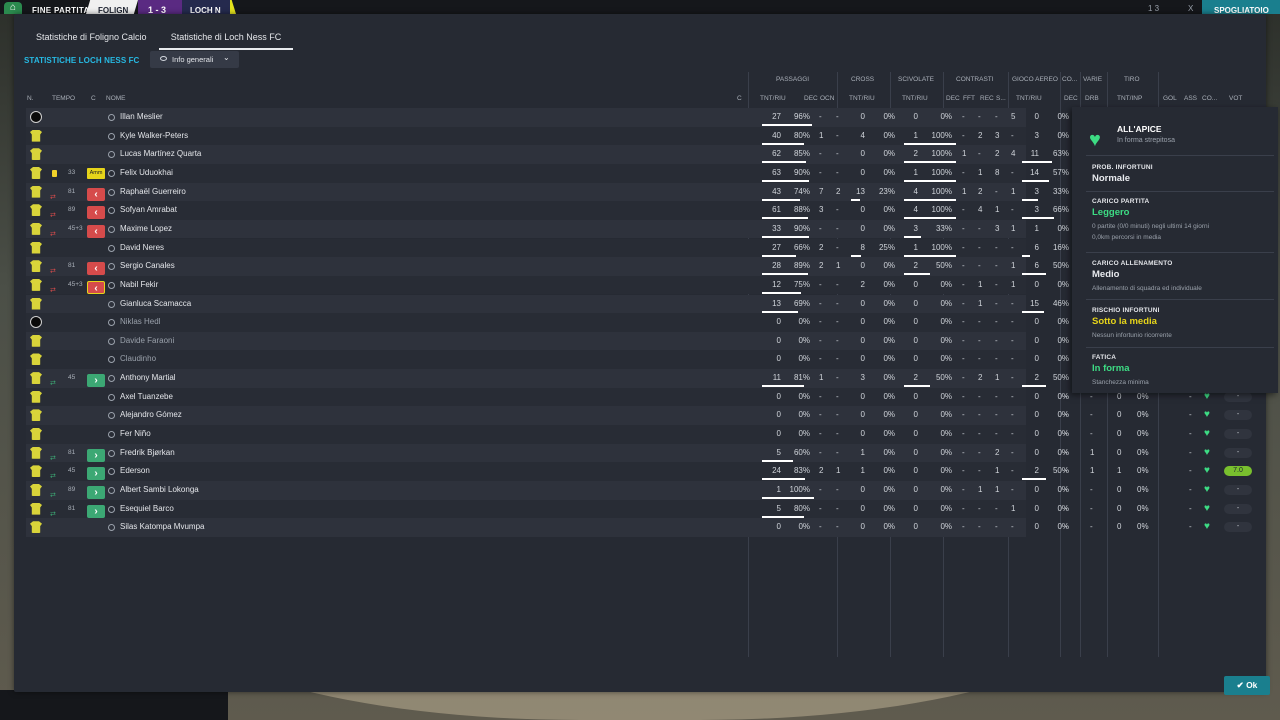  What do you see at coordinates (151, 415) in the screenshot?
I see `player-name: Alejandro Gómez` at bounding box center [151, 415].